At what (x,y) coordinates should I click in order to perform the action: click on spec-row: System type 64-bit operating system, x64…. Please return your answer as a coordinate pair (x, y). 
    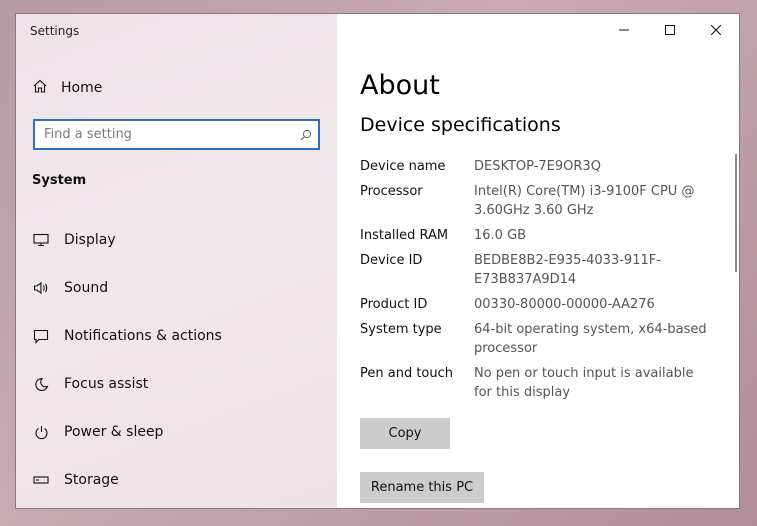
    Looking at the image, I should click on (537, 339).